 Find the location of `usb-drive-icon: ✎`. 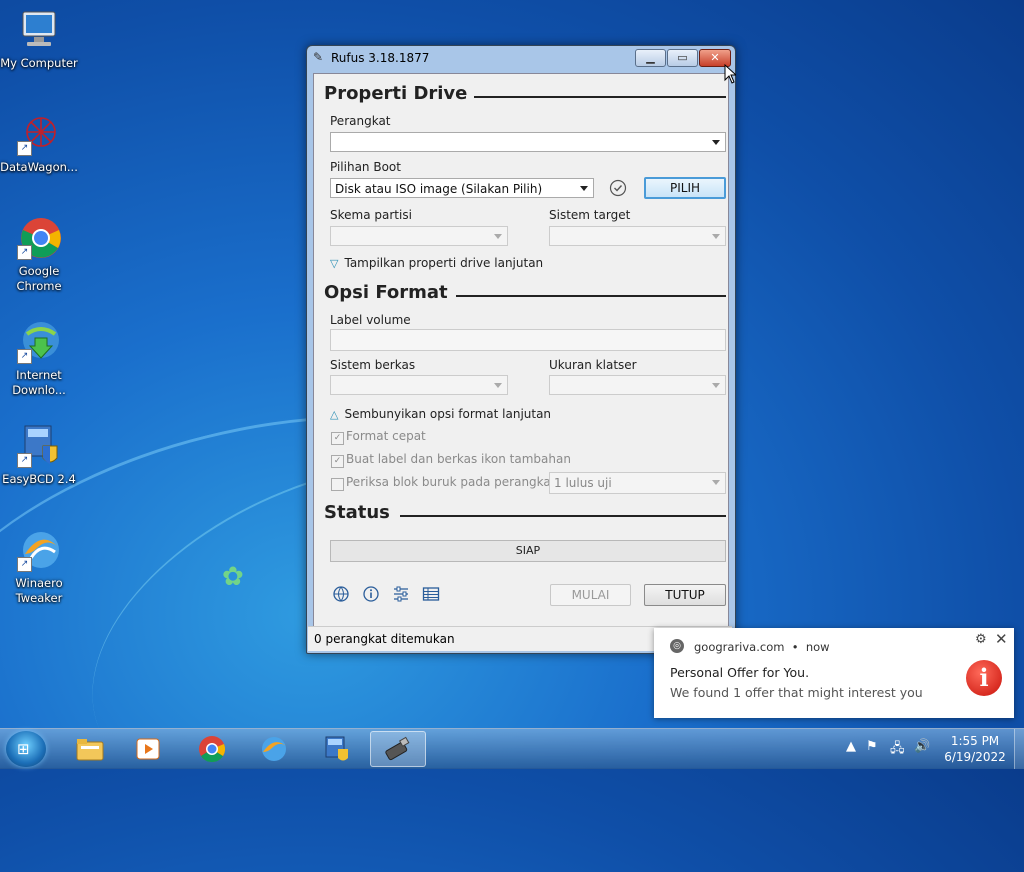

usb-drive-icon: ✎ is located at coordinates (318, 57).